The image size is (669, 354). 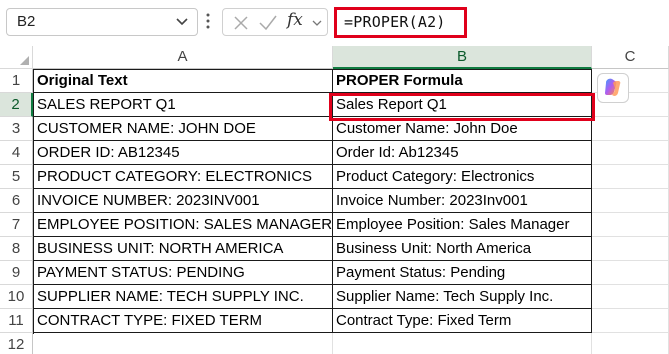 I want to click on name-box-value: B2, so click(x=26, y=21).